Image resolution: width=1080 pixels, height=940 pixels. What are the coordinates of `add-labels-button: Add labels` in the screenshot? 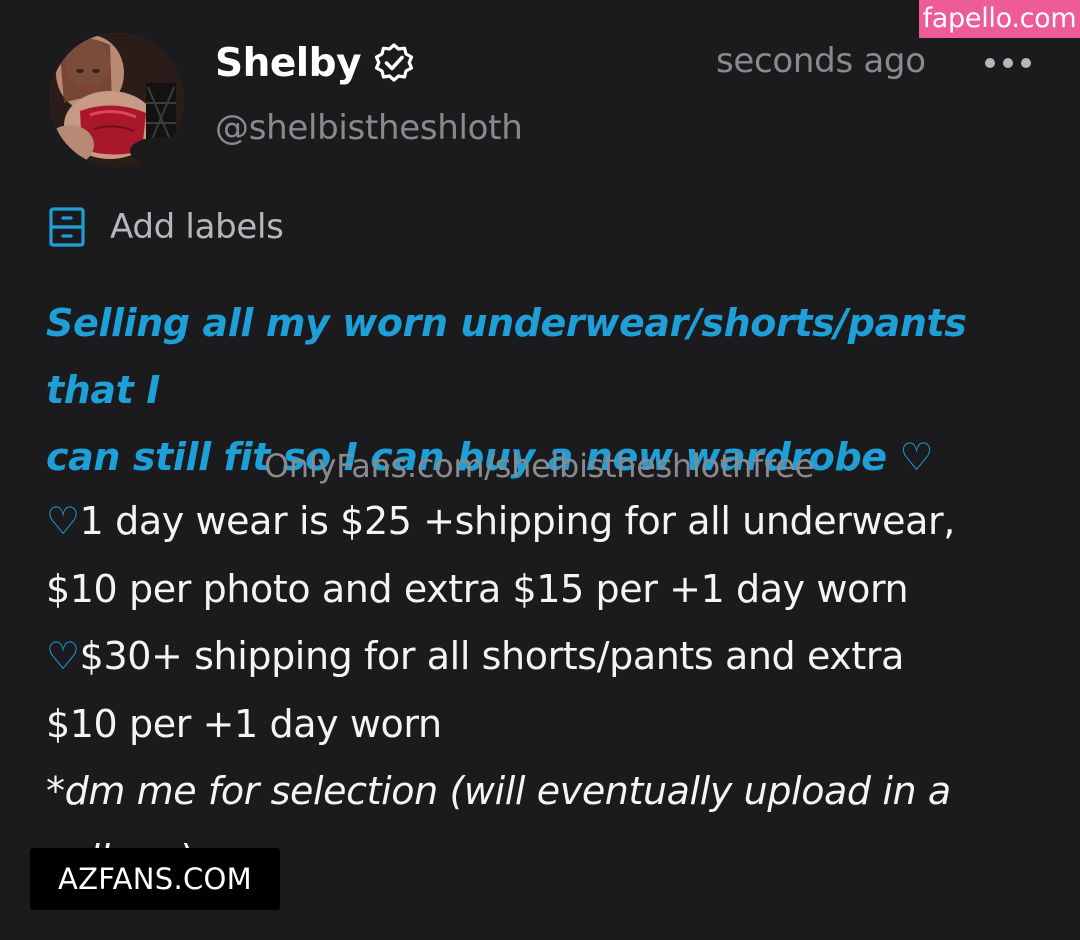 It's located at (166, 227).